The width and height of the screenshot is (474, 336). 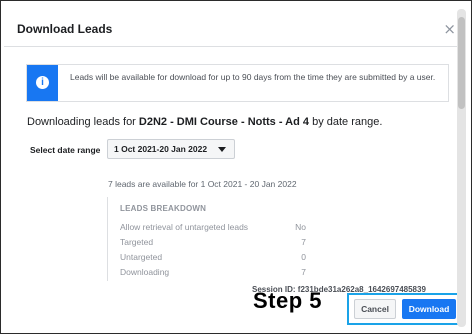 I want to click on breakdown-row-label: Targeted, so click(x=137, y=242).